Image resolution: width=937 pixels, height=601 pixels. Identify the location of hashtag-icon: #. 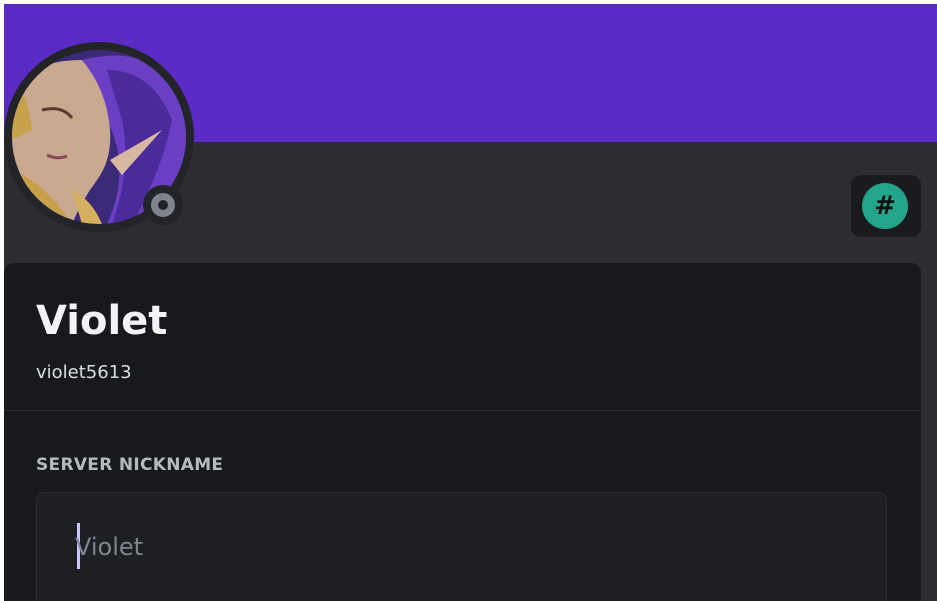
(885, 206).